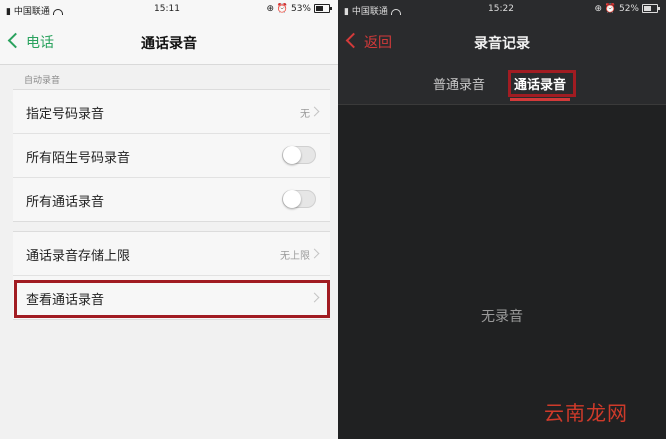  What do you see at coordinates (586, 413) in the screenshot?
I see `watermark: 云南龙网` at bounding box center [586, 413].